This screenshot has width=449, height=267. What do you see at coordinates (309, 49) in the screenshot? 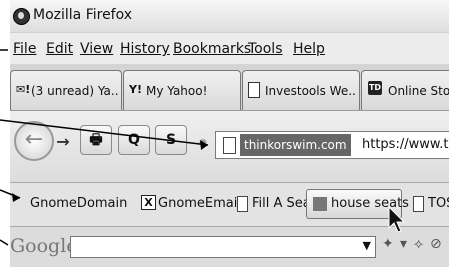
I see `menu-help: Help` at bounding box center [309, 49].